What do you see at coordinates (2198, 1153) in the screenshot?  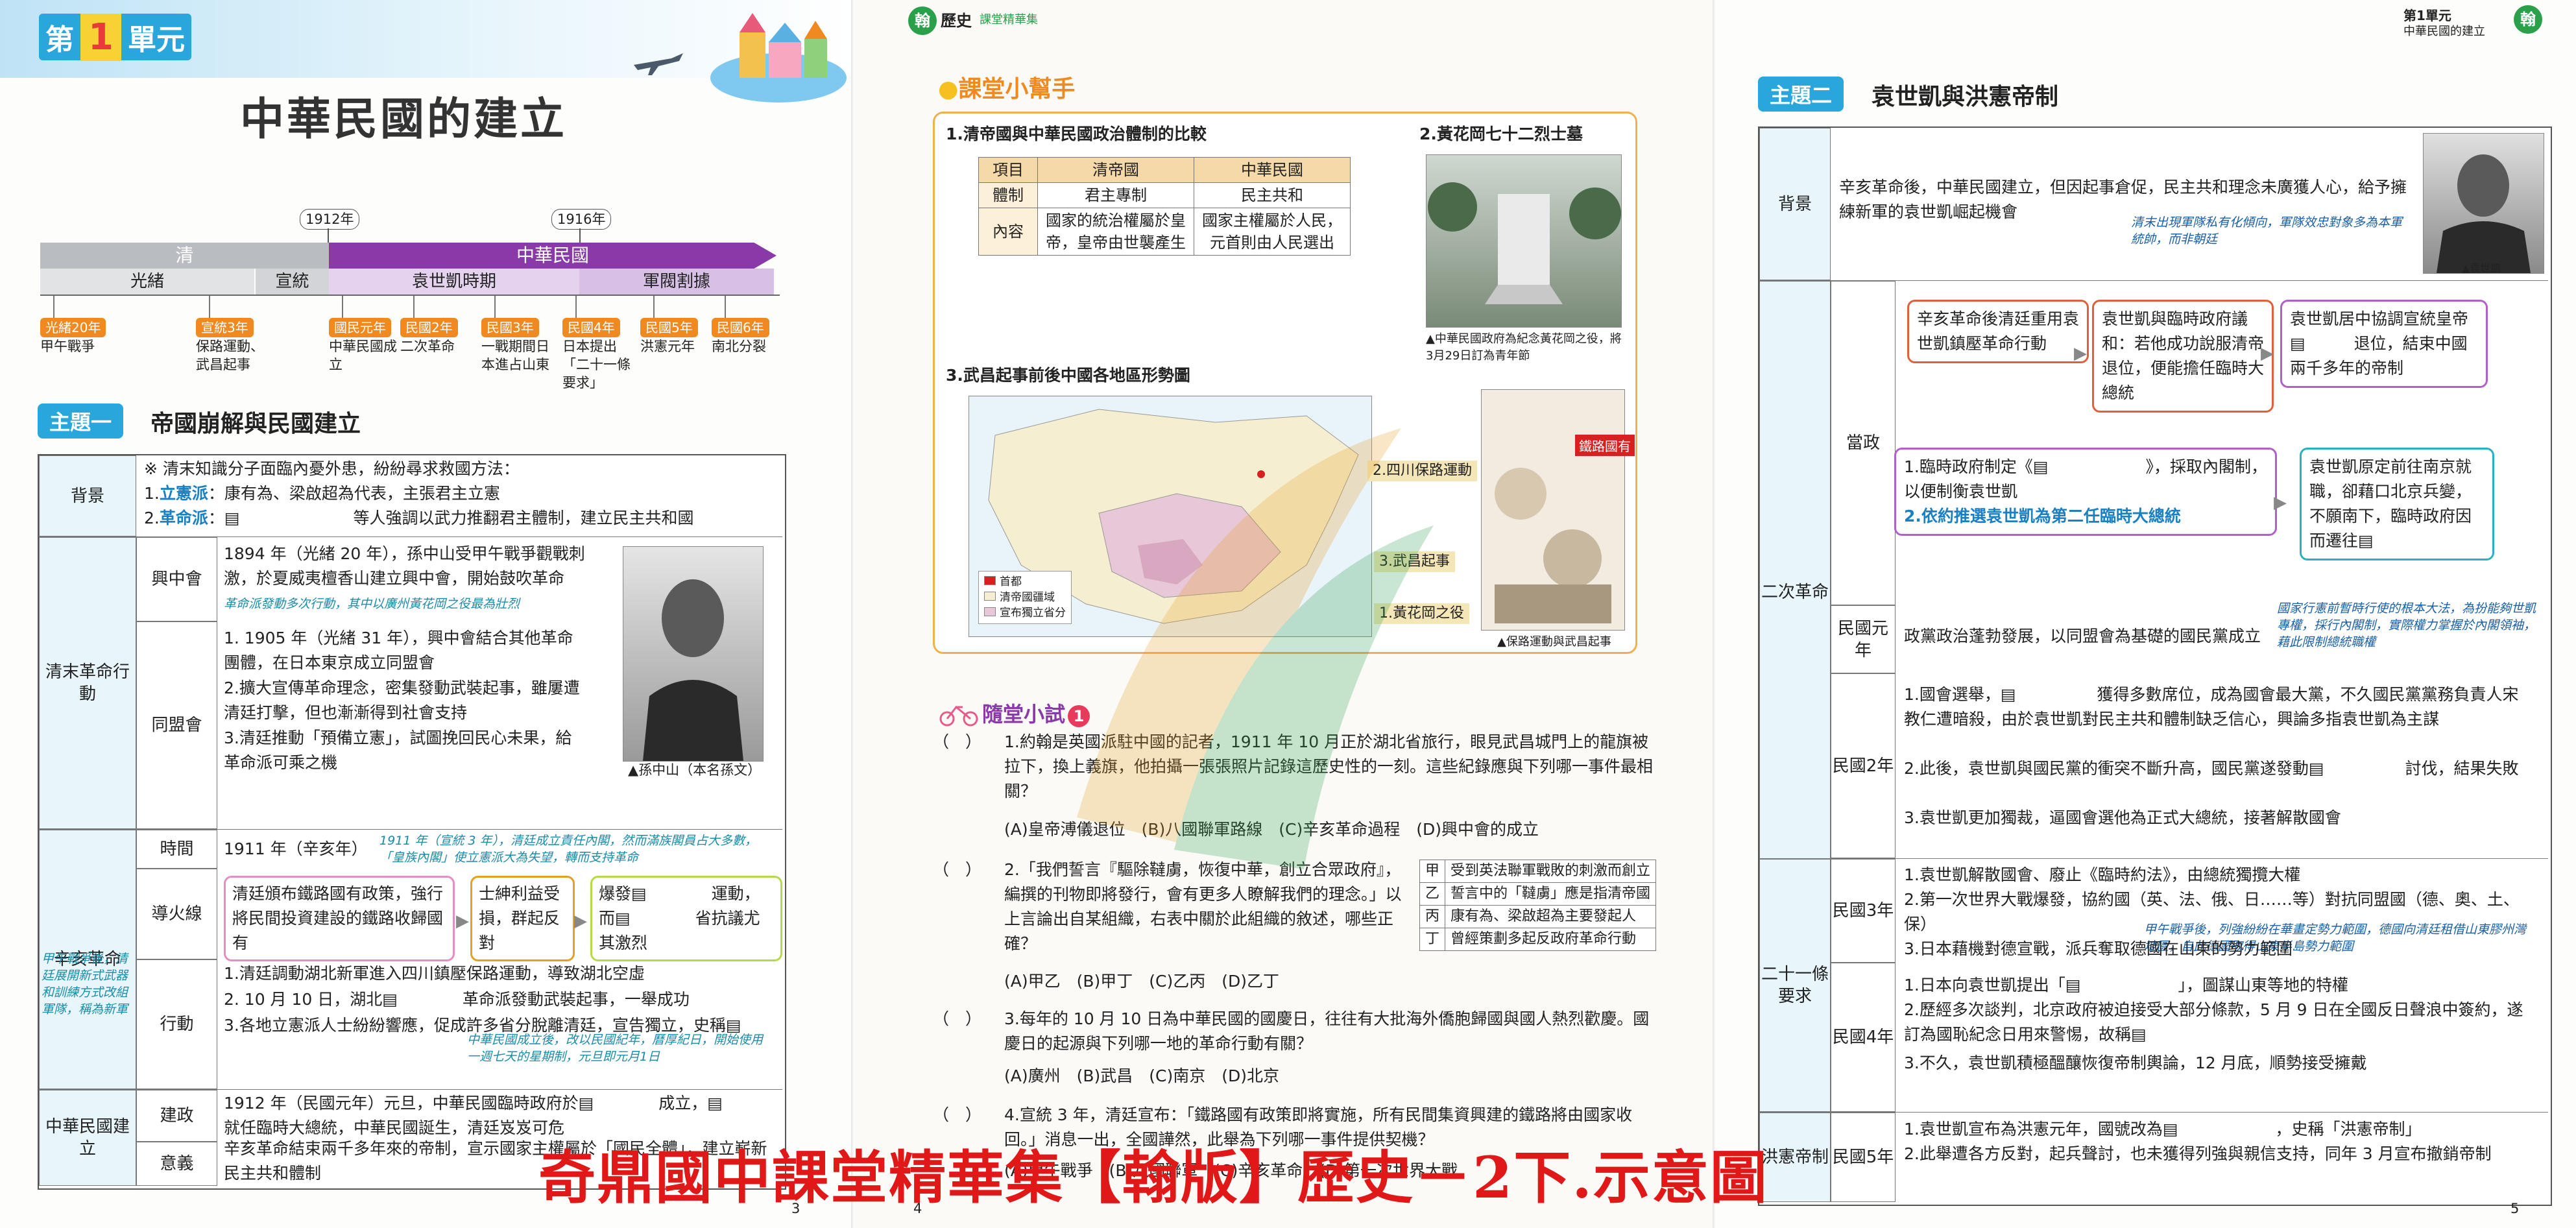 I see `y5-2: 2.此舉遭各方反對，起兵聲討，也未獲得列強與親信支持，同年 3 月宣布撤銷帝制` at bounding box center [2198, 1153].